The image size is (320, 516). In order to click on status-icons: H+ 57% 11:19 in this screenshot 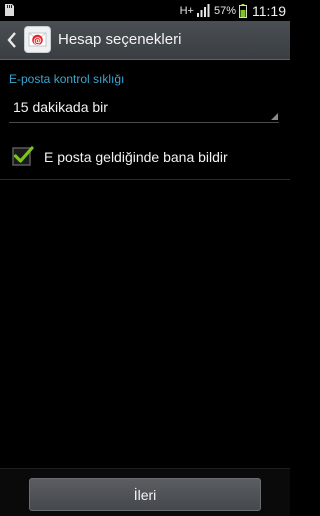, I will do `click(233, 10)`.